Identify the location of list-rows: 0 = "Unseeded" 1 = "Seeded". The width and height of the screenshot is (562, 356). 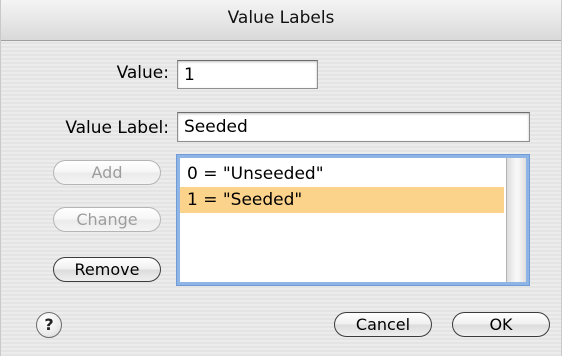
(342, 187).